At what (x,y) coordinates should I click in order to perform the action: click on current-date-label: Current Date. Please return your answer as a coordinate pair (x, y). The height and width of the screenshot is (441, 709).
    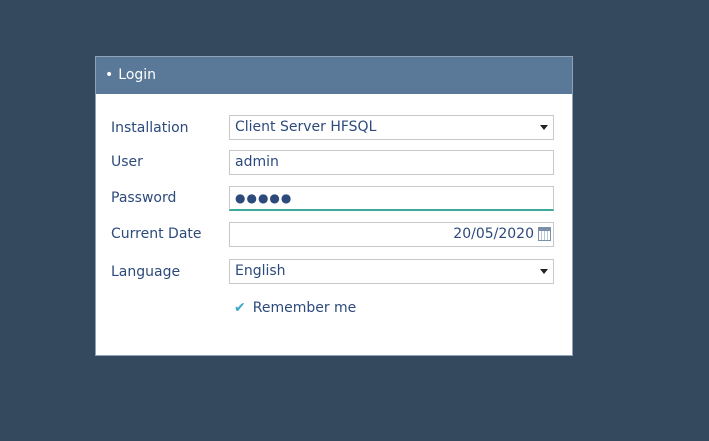
    Looking at the image, I should click on (156, 234).